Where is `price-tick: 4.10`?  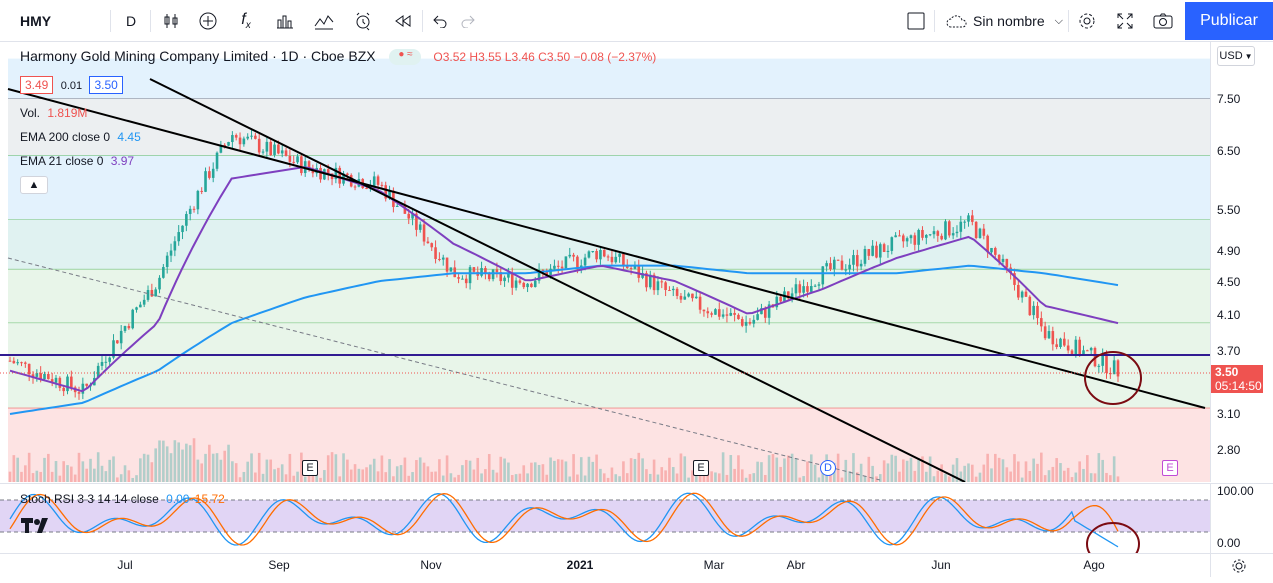
price-tick: 4.10 is located at coordinates (1229, 315).